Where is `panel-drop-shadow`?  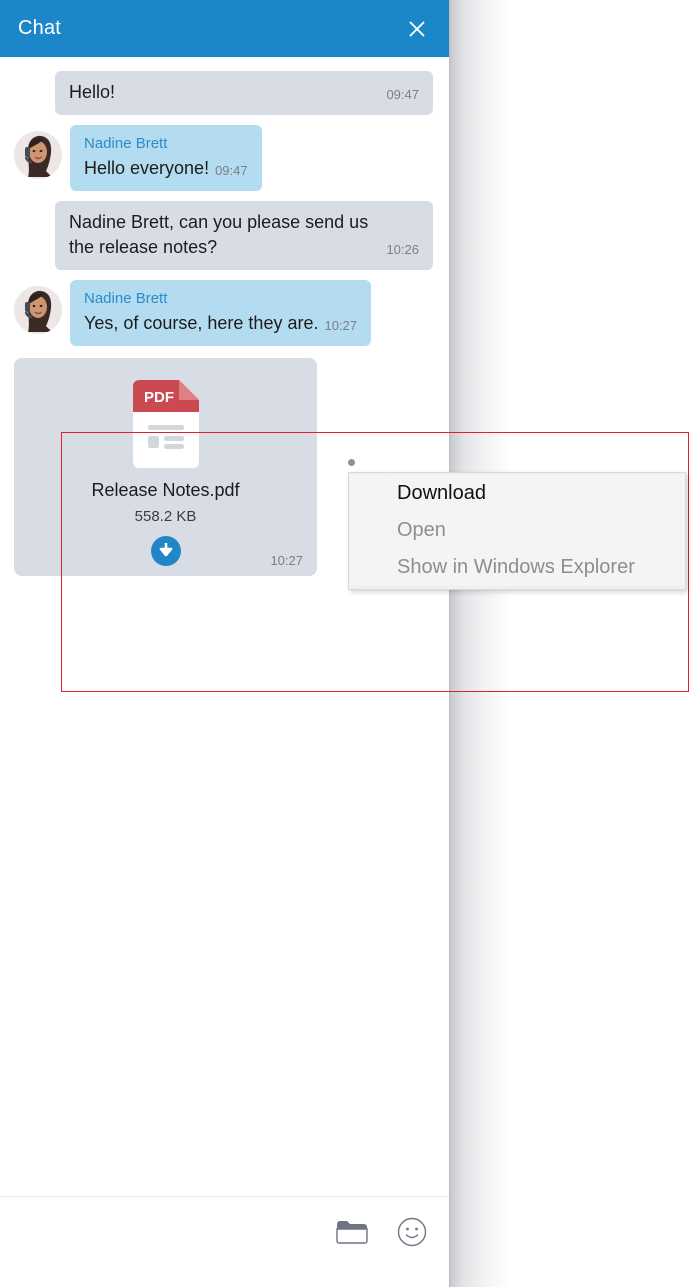 panel-drop-shadow is located at coordinates (480, 643).